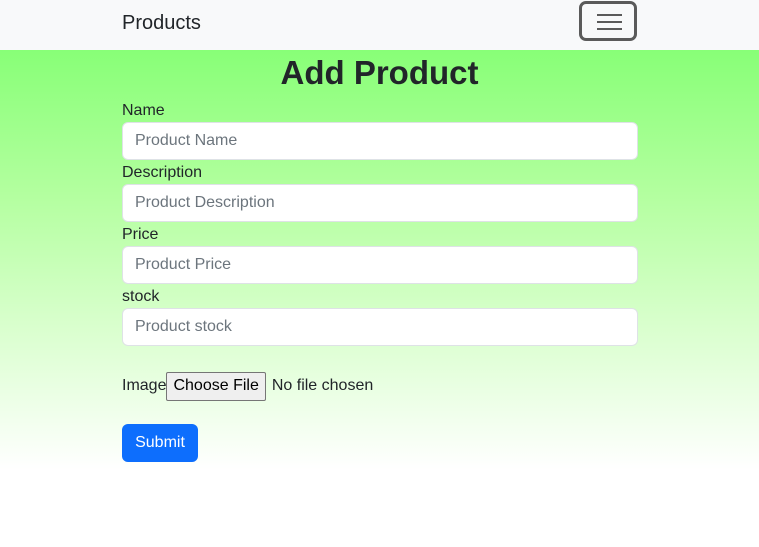 This screenshot has width=759, height=547. What do you see at coordinates (380, 327) in the screenshot?
I see `product-stock-input` at bounding box center [380, 327].